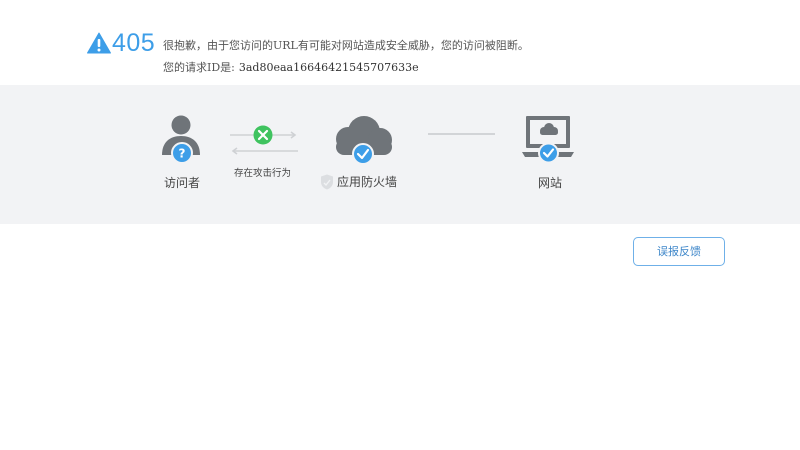 This screenshot has width=800, height=450. I want to click on shield-icon, so click(327, 181).